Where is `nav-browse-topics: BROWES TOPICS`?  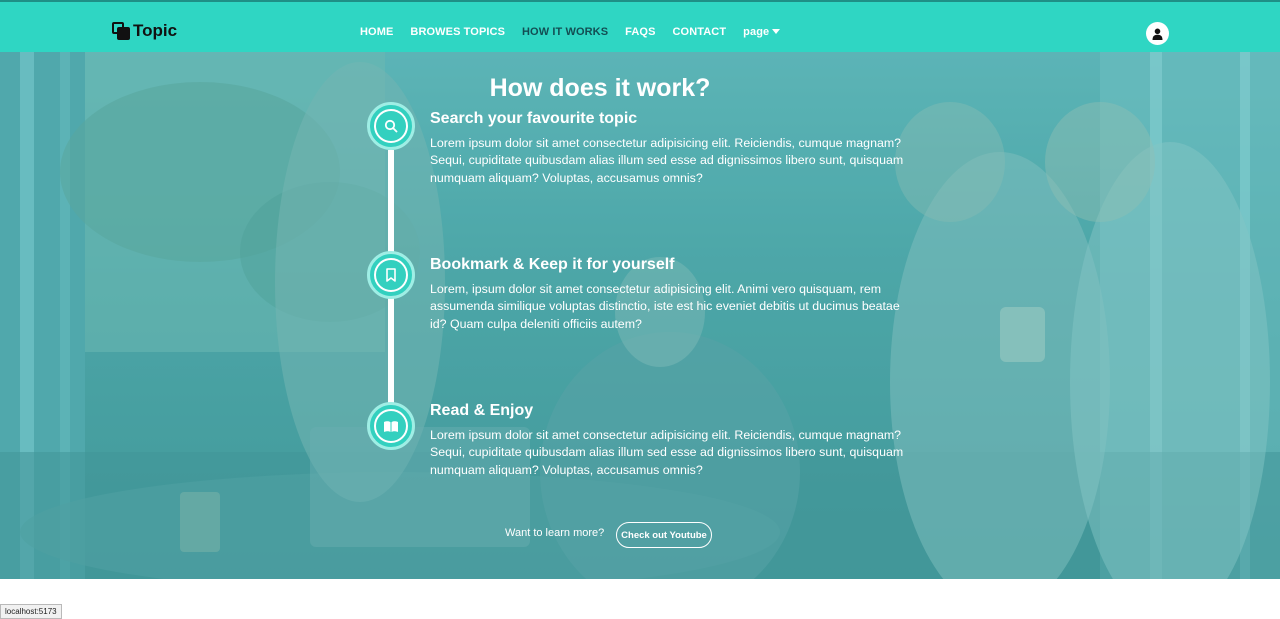 nav-browse-topics: BROWES TOPICS is located at coordinates (457, 32).